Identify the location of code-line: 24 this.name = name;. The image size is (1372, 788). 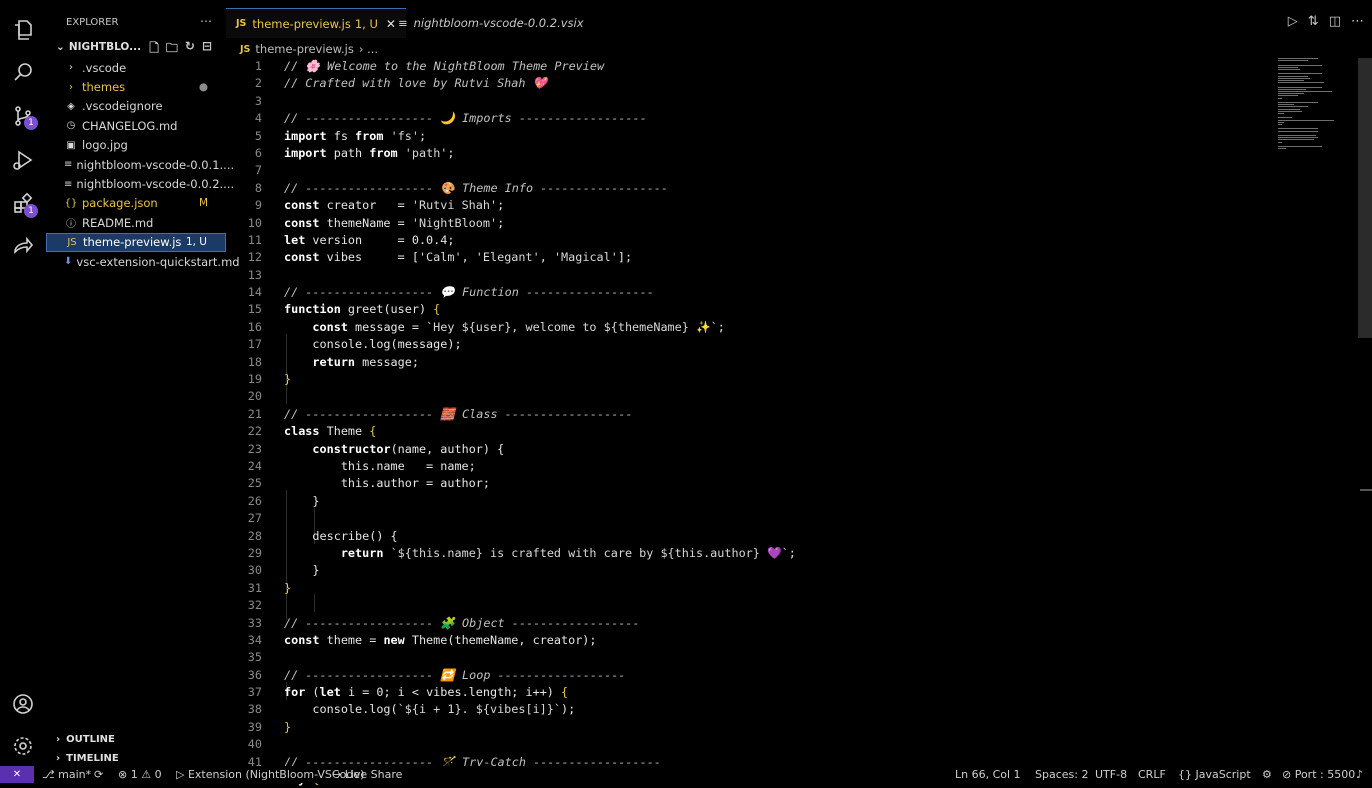
(746, 466).